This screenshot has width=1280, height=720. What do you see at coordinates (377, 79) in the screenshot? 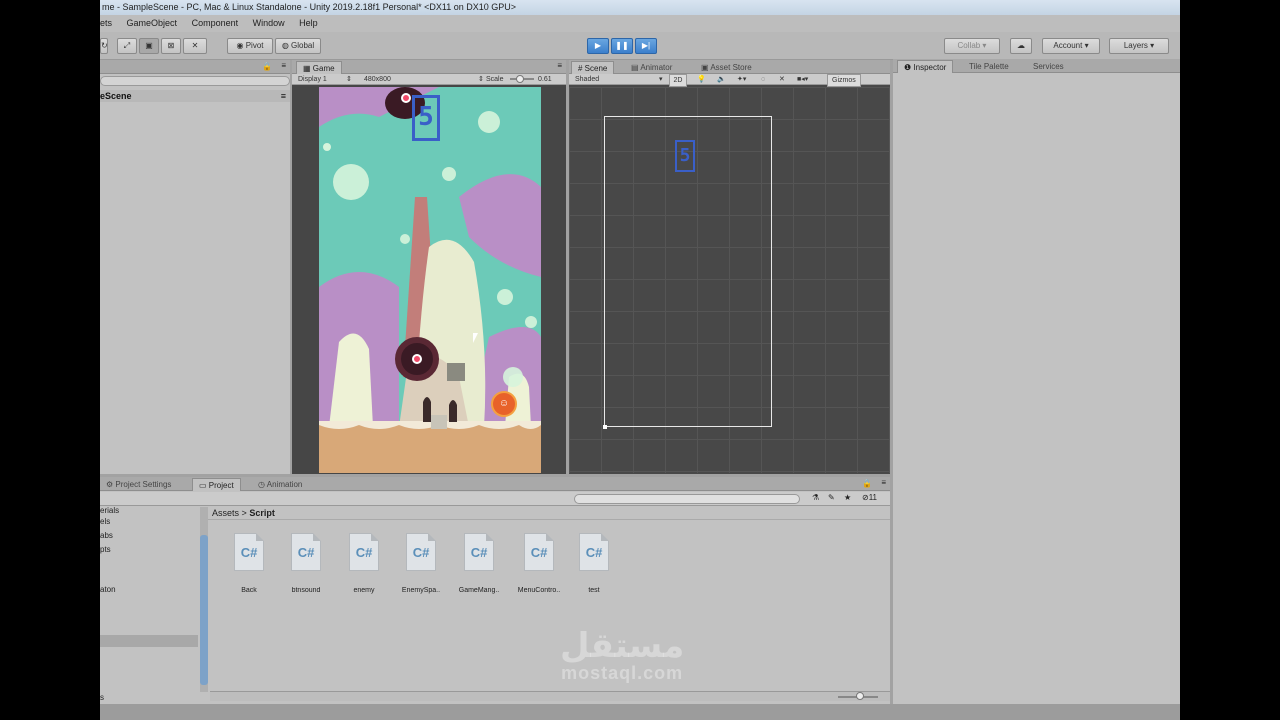
I see `resolution-dropdown: 480x800` at bounding box center [377, 79].